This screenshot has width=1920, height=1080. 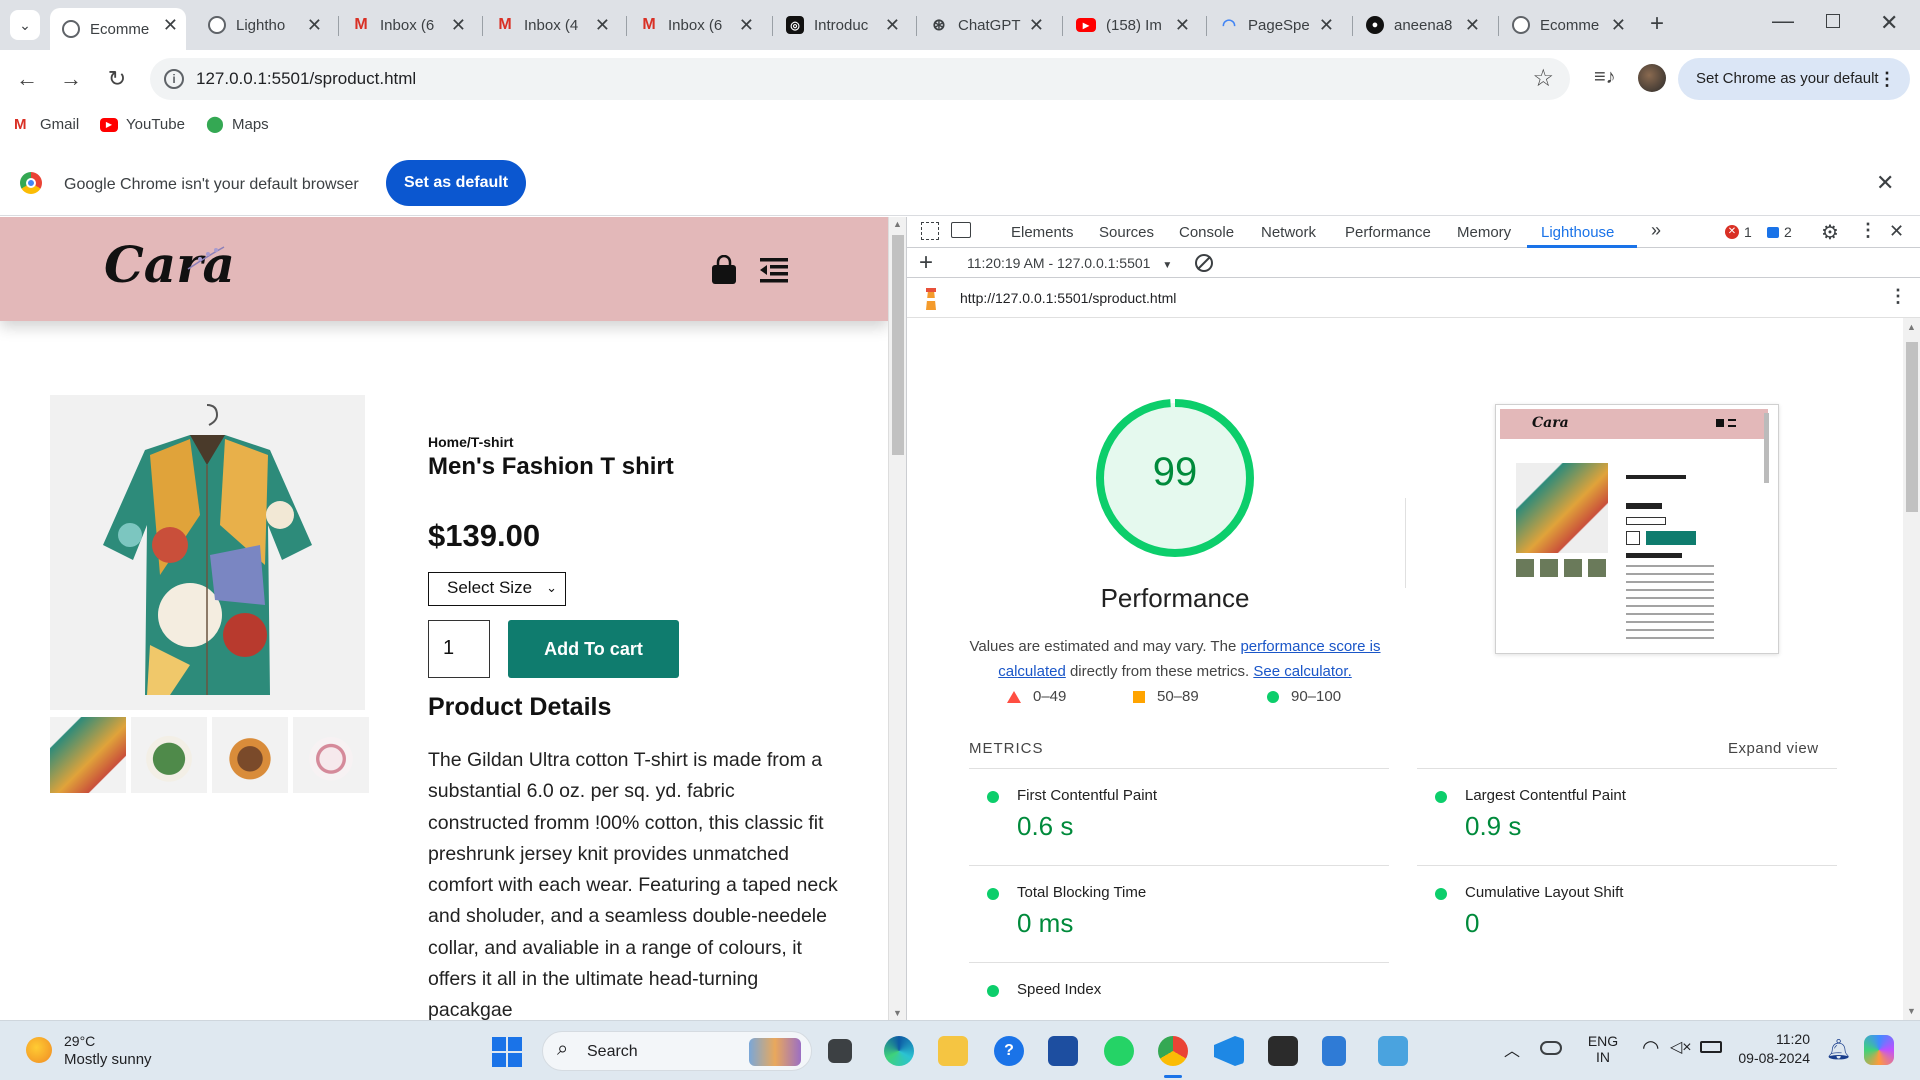 I want to click on forward-button: →, so click(x=71, y=79).